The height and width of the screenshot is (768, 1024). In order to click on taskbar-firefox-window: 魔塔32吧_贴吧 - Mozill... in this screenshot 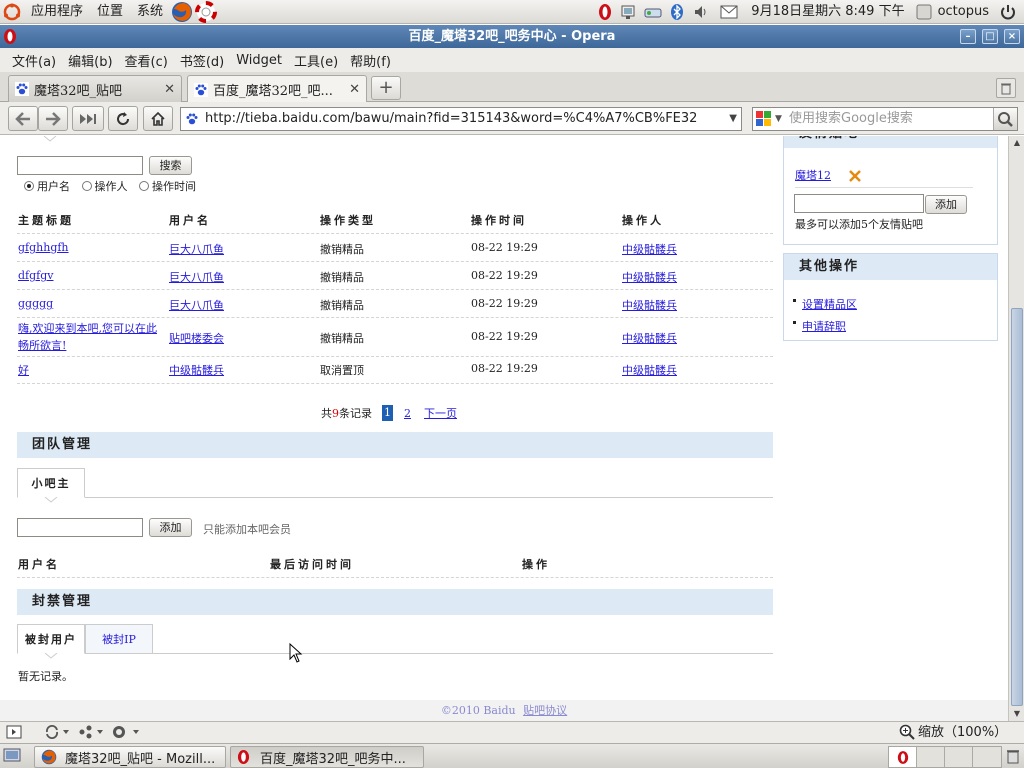, I will do `click(130, 757)`.